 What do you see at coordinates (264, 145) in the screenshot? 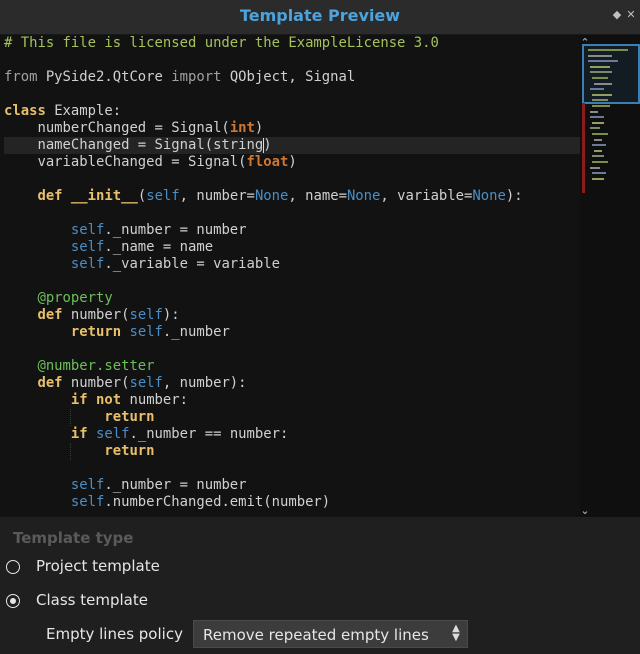
I see `text-cursor` at bounding box center [264, 145].